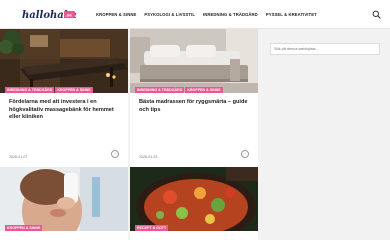 The width and height of the screenshot is (390, 240). Describe the element at coordinates (148, 157) in the screenshot. I see `article-date: 2026-01-03` at that location.